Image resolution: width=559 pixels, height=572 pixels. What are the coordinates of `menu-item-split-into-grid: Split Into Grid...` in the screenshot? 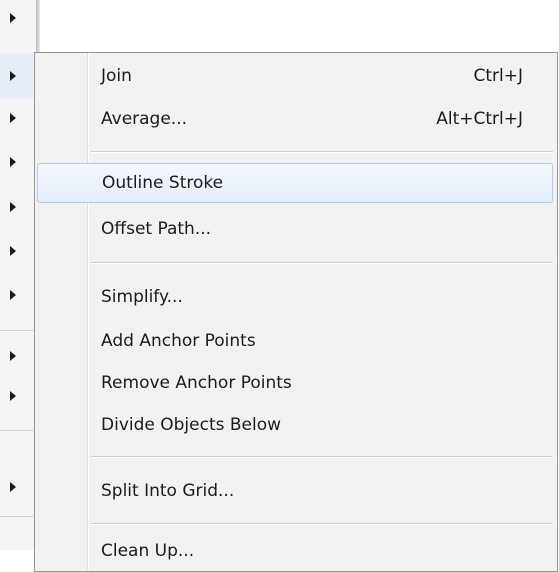 It's located at (296, 491).